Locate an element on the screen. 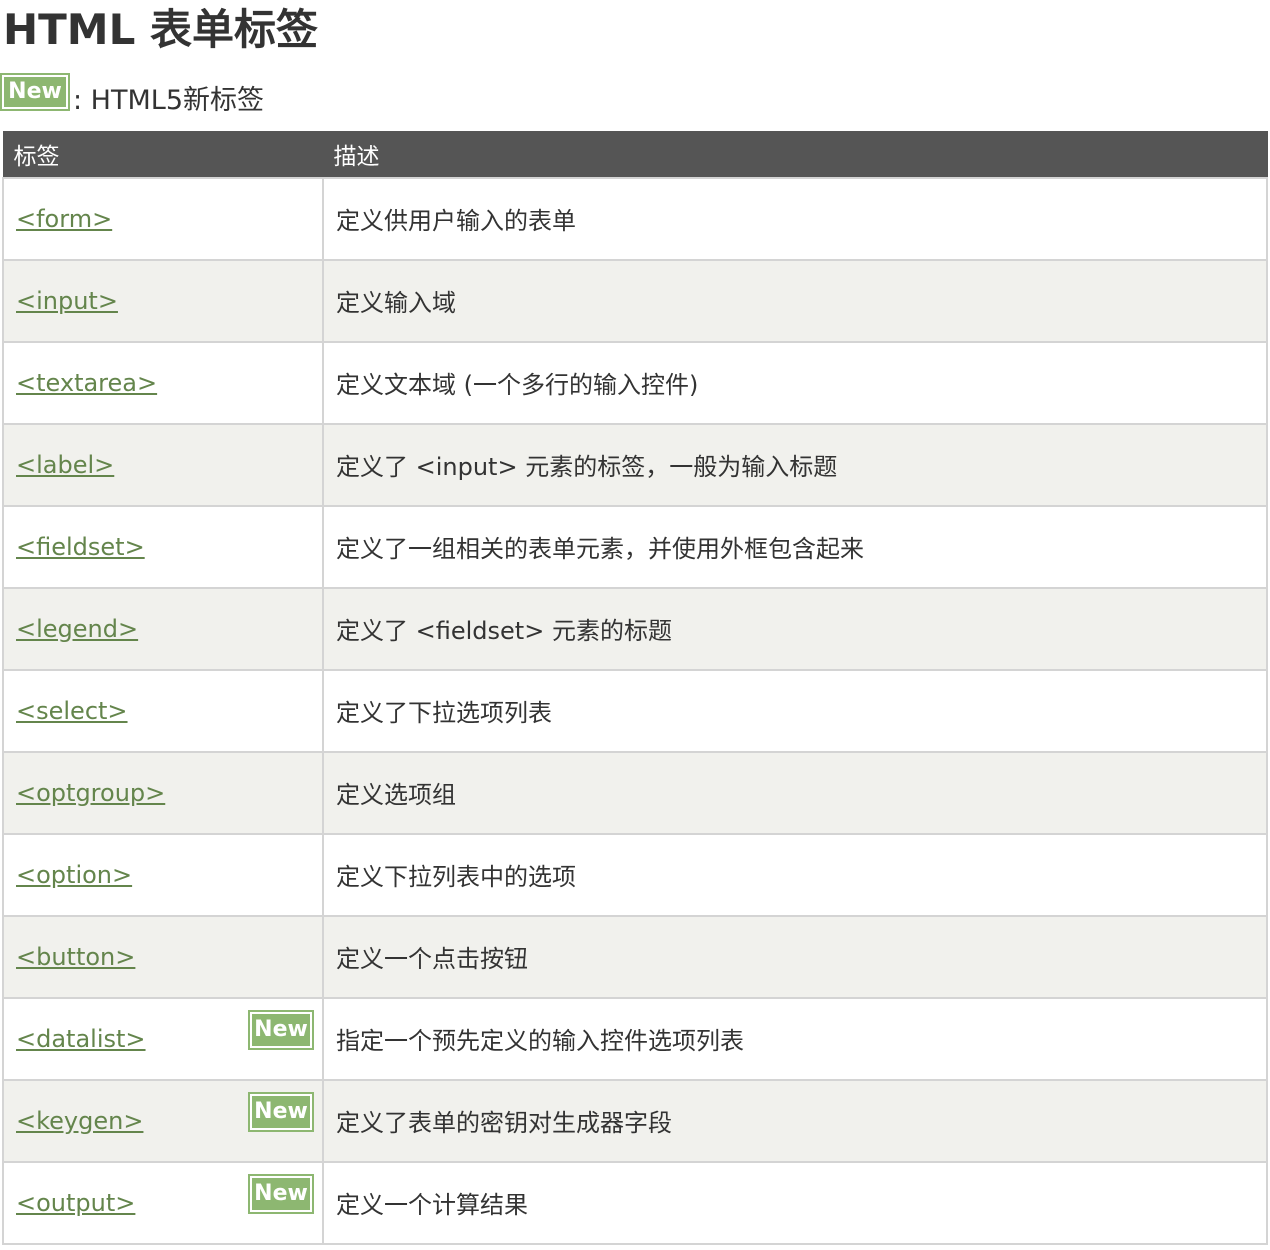  tag-cell: <optgroup> is located at coordinates (163, 792).